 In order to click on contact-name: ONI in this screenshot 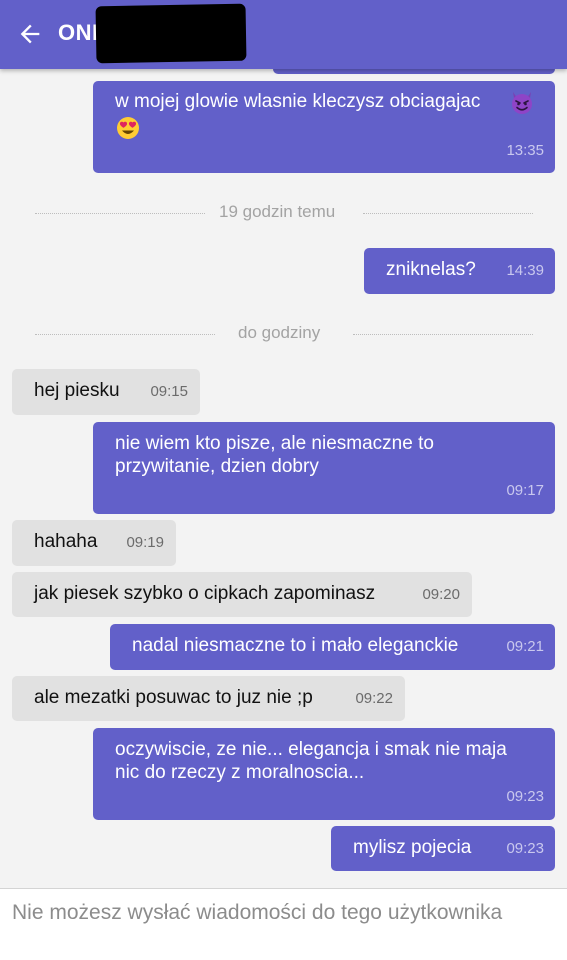, I will do `click(78, 32)`.